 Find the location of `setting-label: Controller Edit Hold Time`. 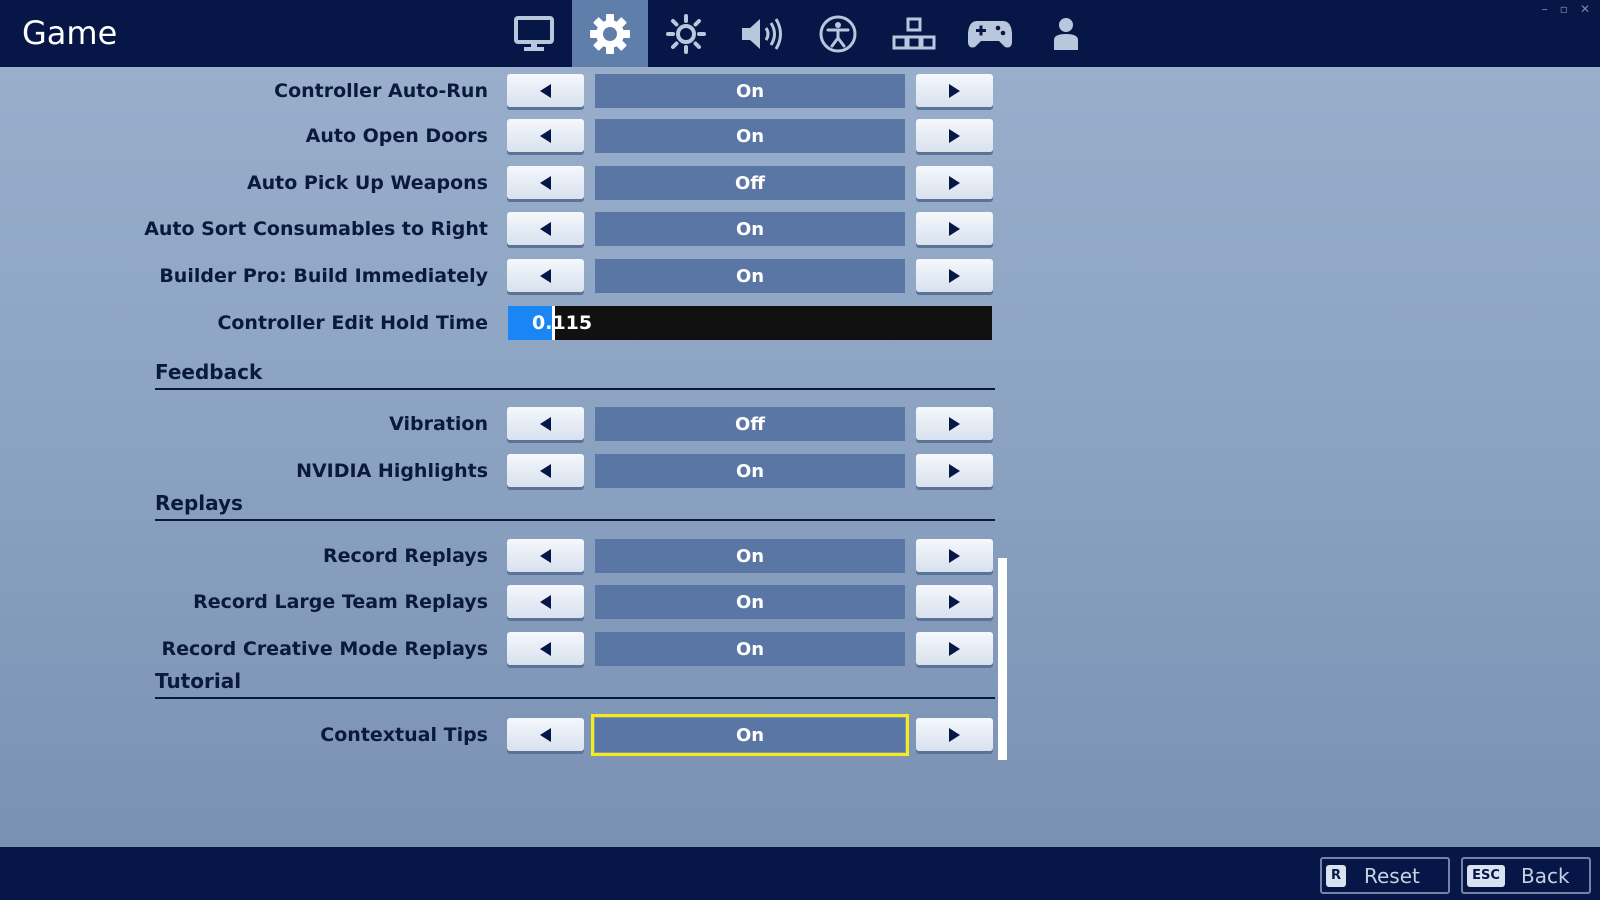

setting-label: Controller Edit Hold Time is located at coordinates (352, 323).